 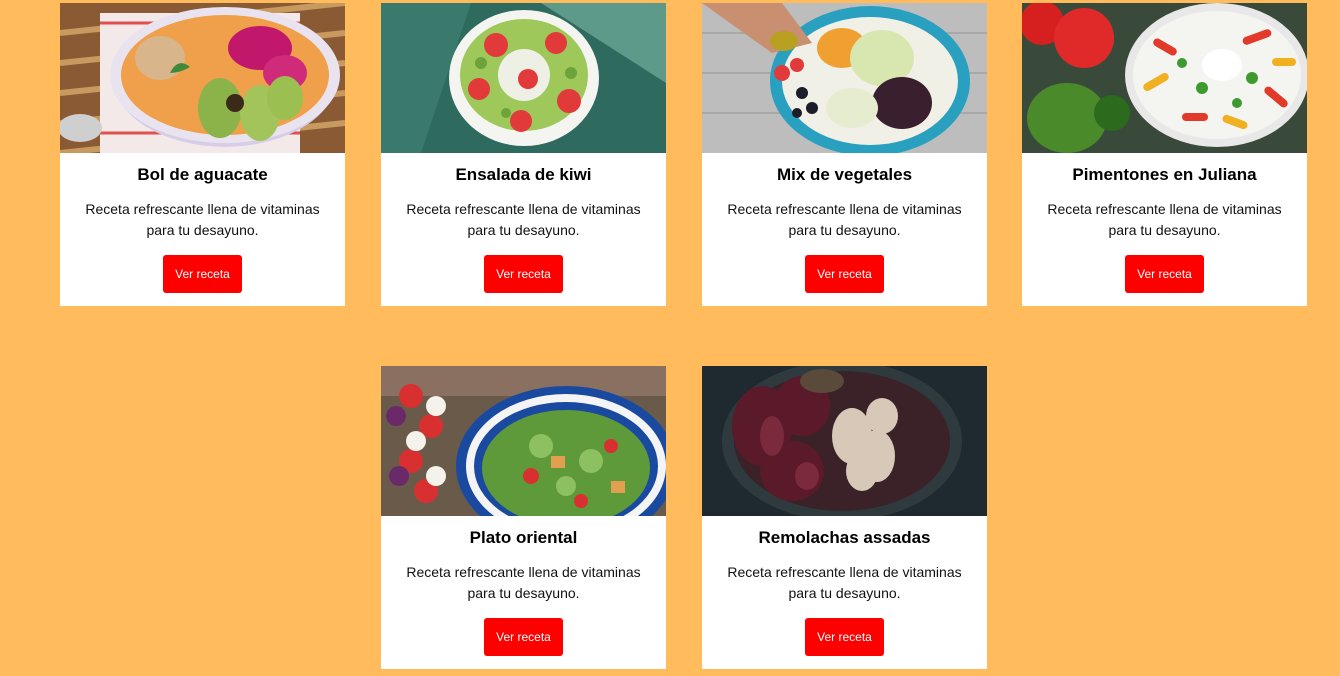 I want to click on recipe-title: Mix de vegetales, so click(x=844, y=174).